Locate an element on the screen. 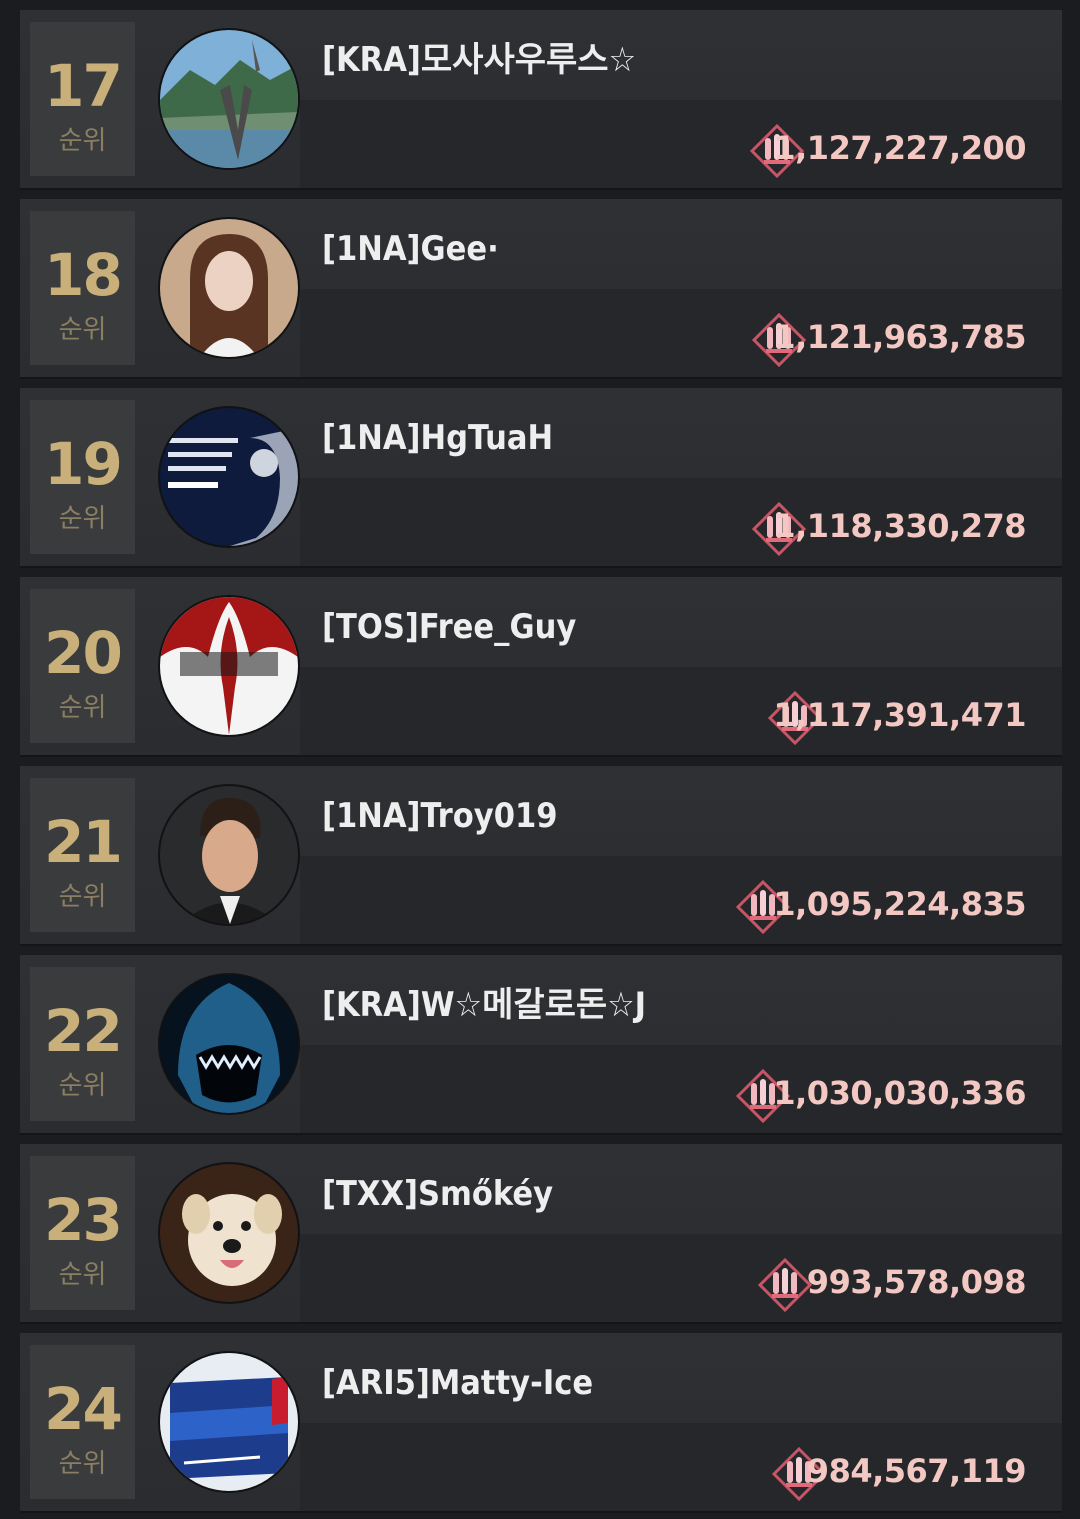 The image size is (1080, 1519). rank-badge: 20 순위 is located at coordinates (82, 666).